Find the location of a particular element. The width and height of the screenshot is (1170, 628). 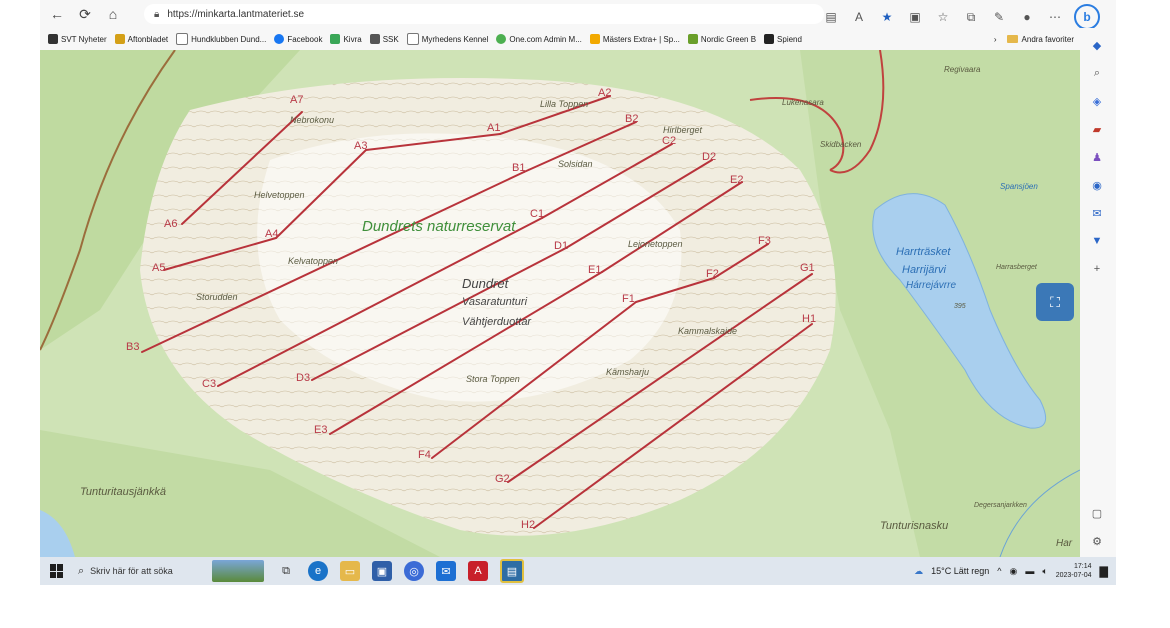

favorites-icon: ☆ is located at coordinates (943, 17).